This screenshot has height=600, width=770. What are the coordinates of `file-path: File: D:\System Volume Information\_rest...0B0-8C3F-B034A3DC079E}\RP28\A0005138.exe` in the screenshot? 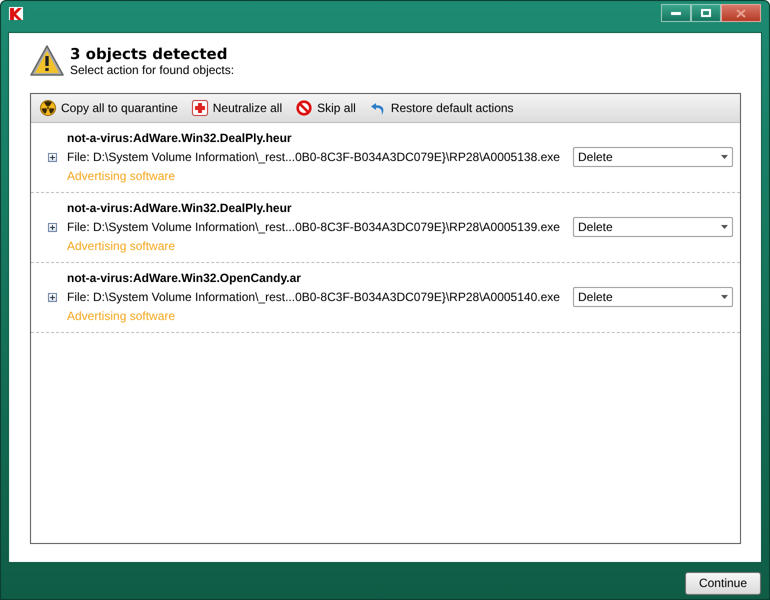 It's located at (314, 157).